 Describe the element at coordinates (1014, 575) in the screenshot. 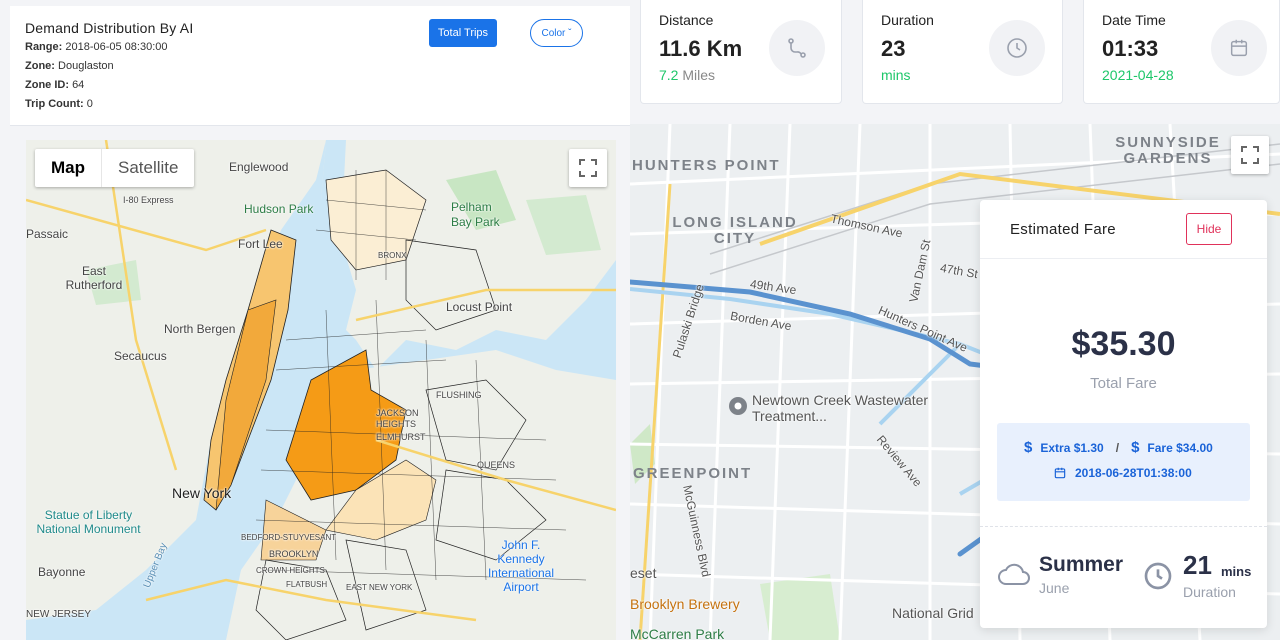

I see `cloud-icon` at that location.